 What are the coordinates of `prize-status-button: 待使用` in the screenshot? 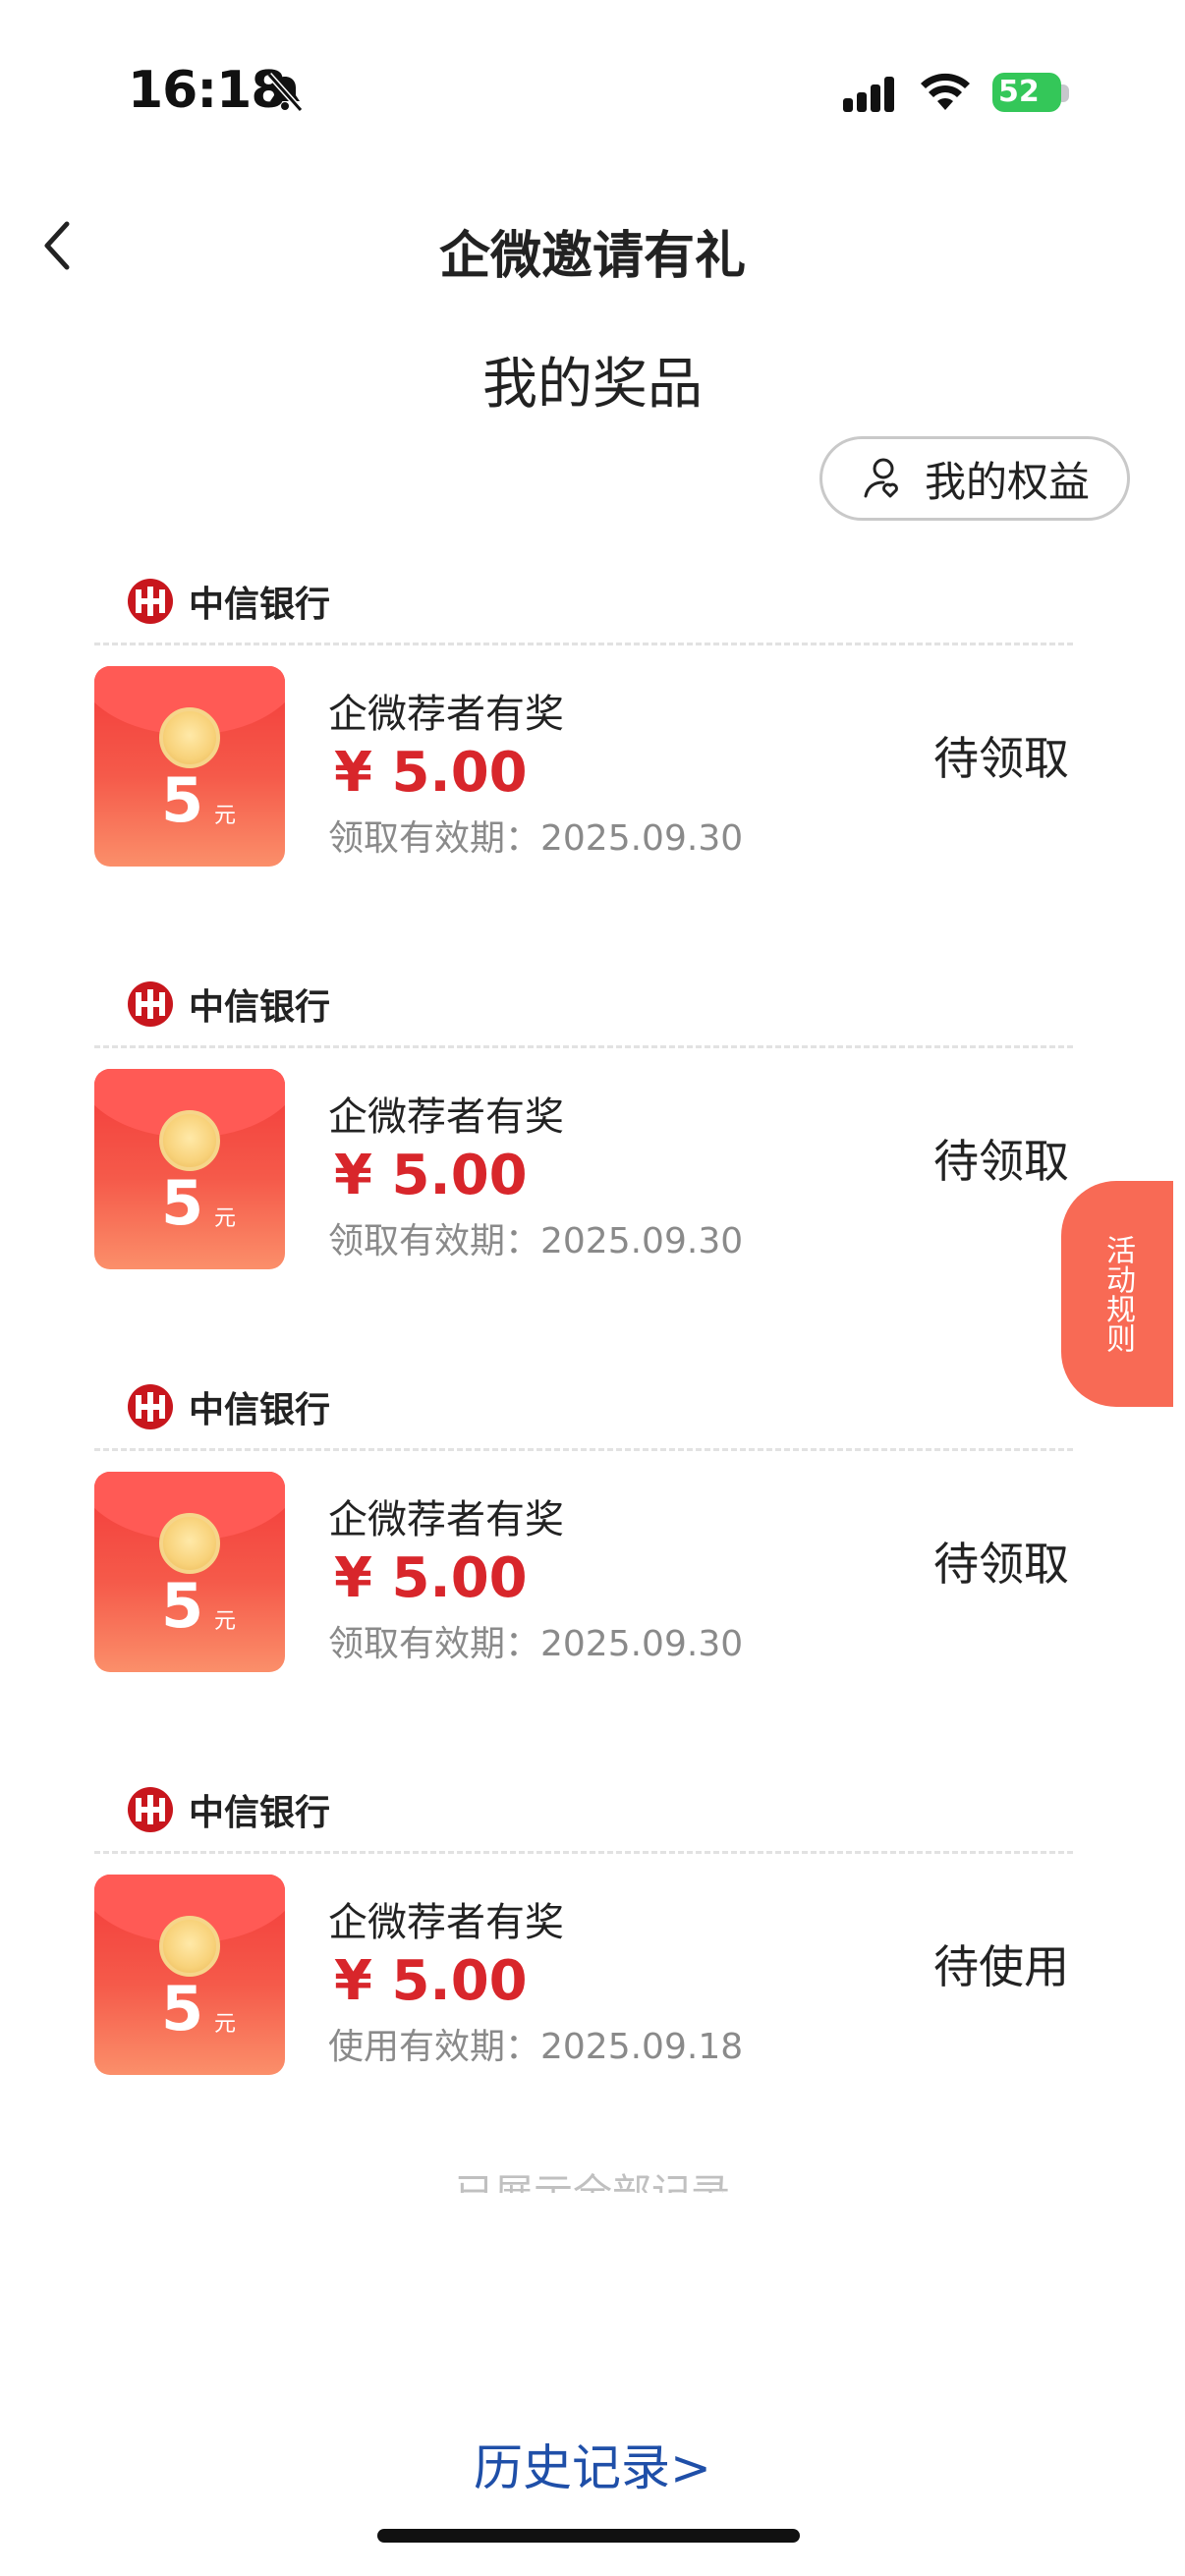 It's located at (1001, 1964).